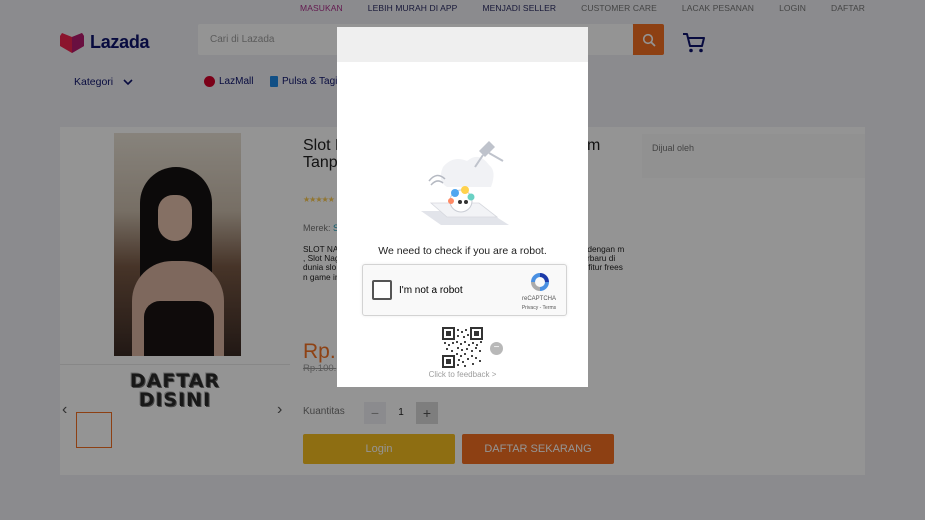 Image resolution: width=925 pixels, height=520 pixels. Describe the element at coordinates (462, 374) in the screenshot. I see `feedback-link: Click to feedback >` at that location.